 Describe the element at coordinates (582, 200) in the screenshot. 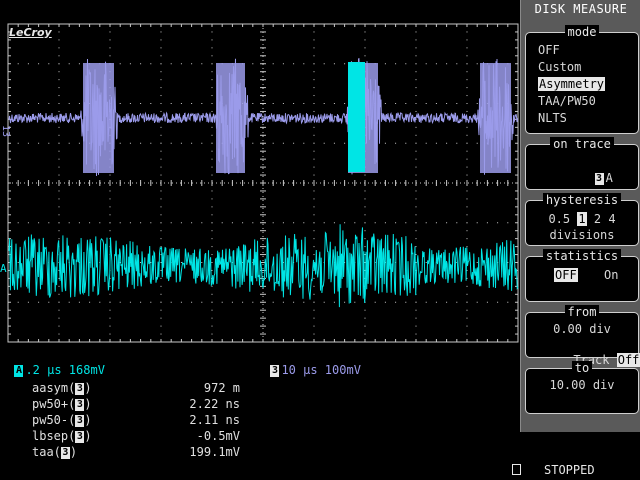

I see `hysteresis-title: hysteresis` at that location.